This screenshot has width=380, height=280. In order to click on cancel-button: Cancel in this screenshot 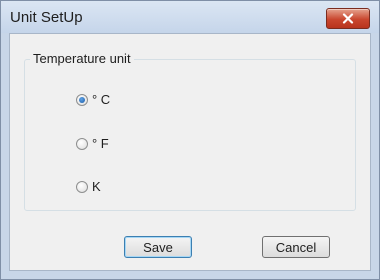, I will do `click(296, 247)`.